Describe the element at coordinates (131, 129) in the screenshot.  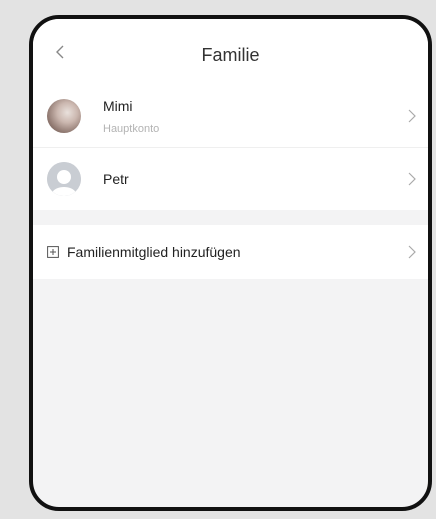
I see `member-role: Hauptkonto` at that location.